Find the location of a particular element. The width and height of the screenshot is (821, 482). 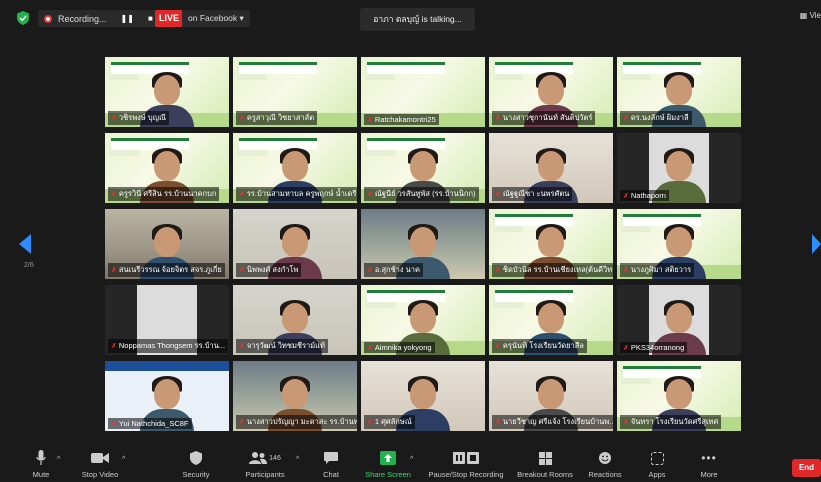

live-on-facebook-dropdown: on Facebook ▾ is located at coordinates (216, 18).